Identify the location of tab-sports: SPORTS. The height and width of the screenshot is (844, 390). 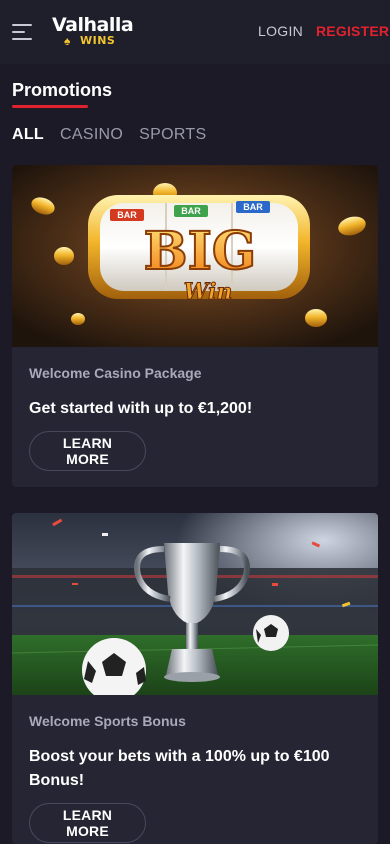
(172, 135).